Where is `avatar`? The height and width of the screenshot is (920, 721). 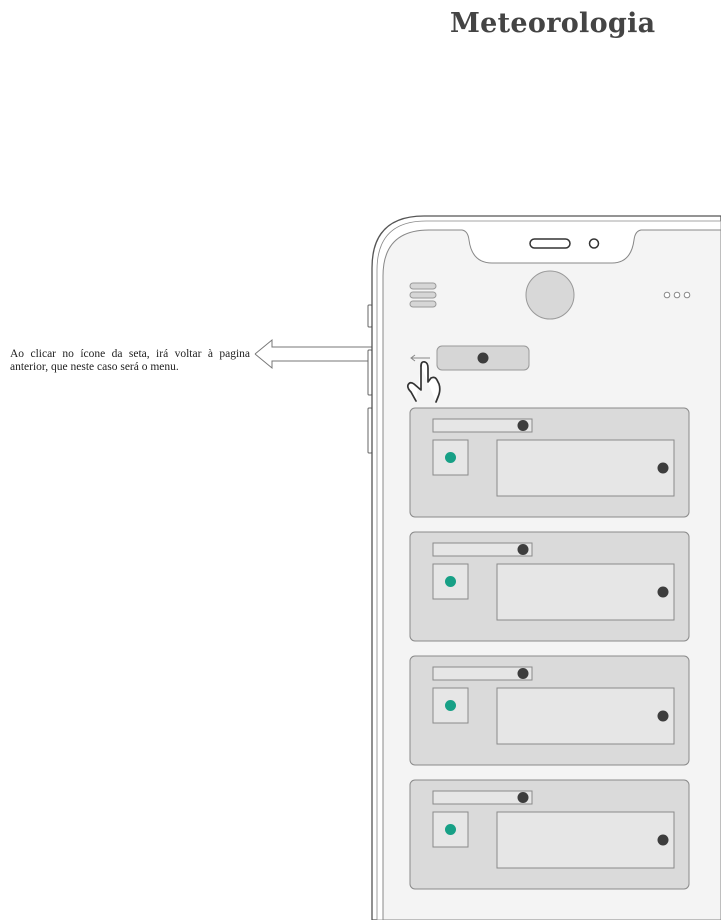 avatar is located at coordinates (550, 295).